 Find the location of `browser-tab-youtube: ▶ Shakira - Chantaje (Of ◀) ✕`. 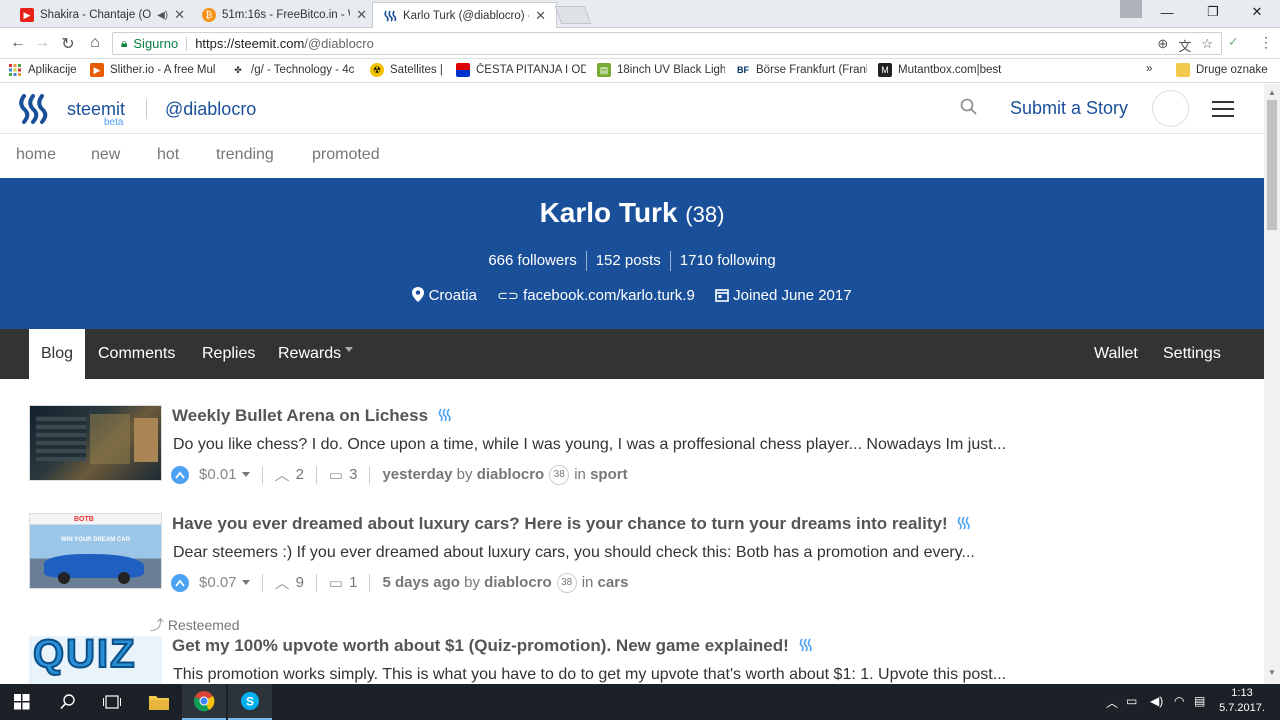

browser-tab-youtube: ▶ Shakira - Chantaje (Of ◀) ✕ is located at coordinates (102, 15).